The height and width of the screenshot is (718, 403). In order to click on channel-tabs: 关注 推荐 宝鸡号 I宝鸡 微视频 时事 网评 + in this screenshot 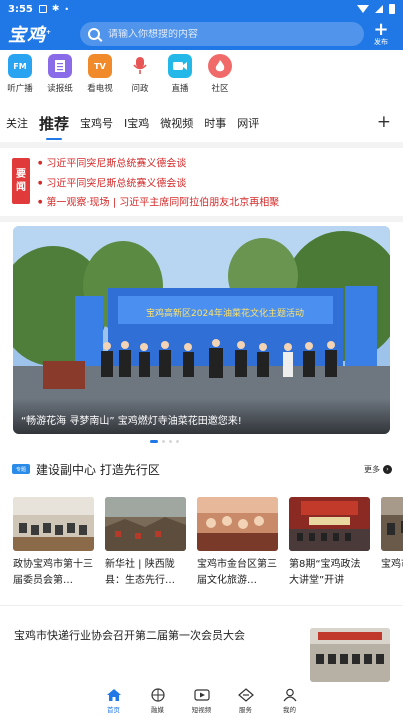, I will do `click(201, 124)`.